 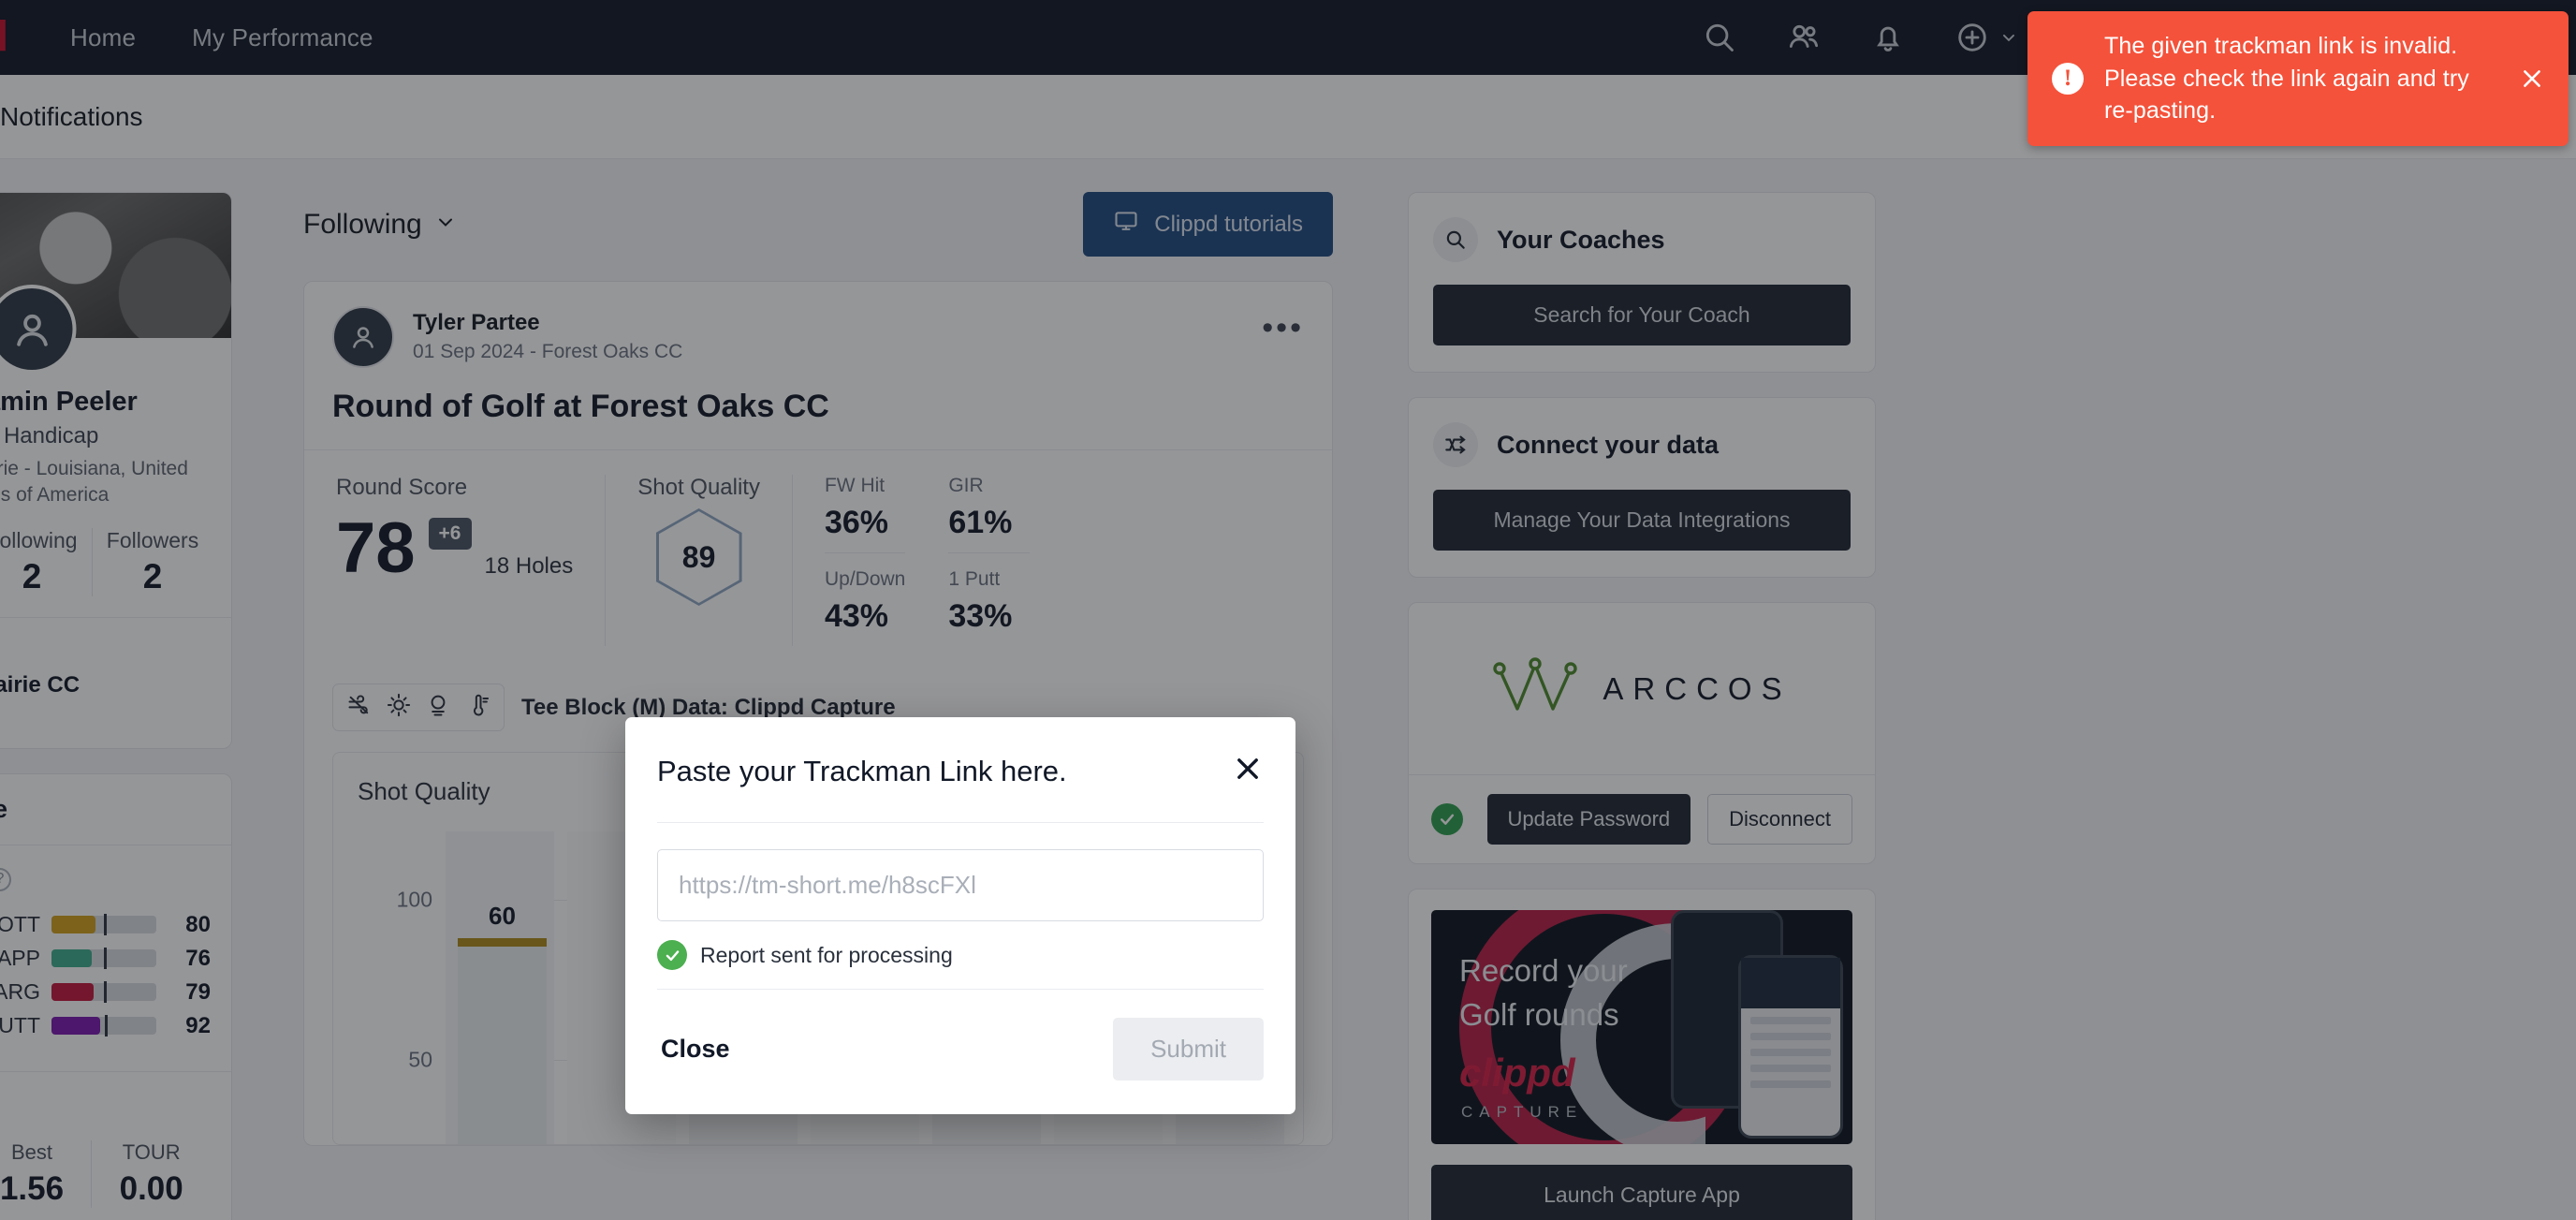 What do you see at coordinates (2068, 78) in the screenshot?
I see `error-exclamation-icon: !` at bounding box center [2068, 78].